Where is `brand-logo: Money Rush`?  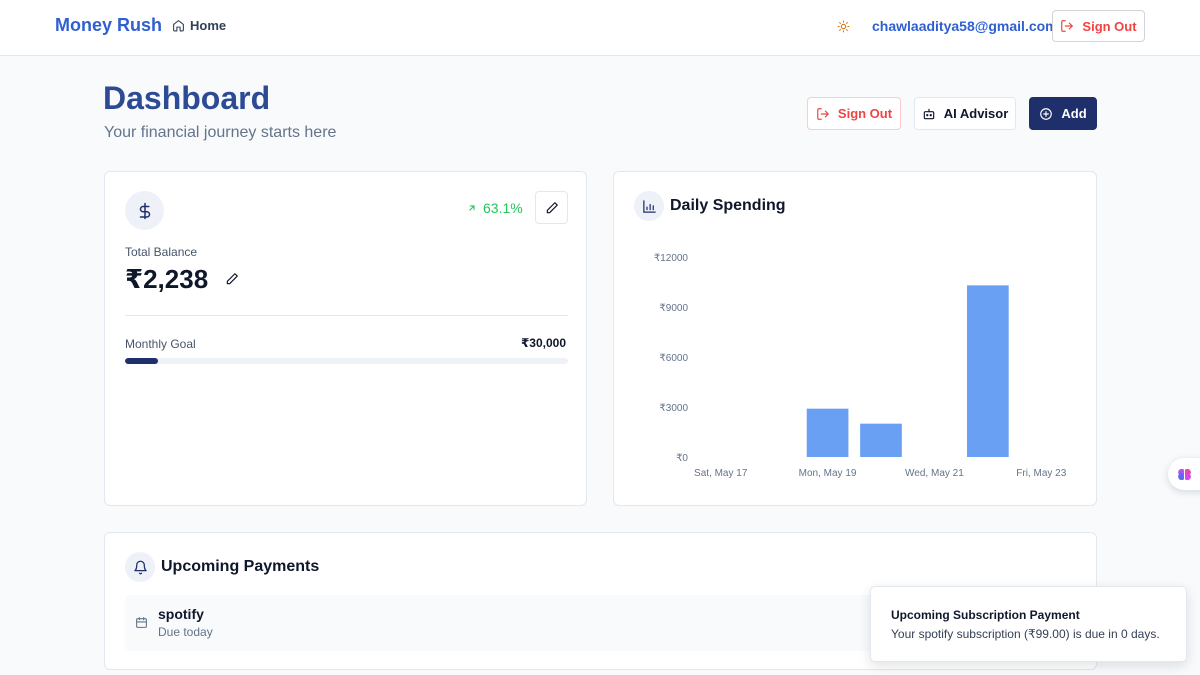 brand-logo: Money Rush is located at coordinates (108, 25).